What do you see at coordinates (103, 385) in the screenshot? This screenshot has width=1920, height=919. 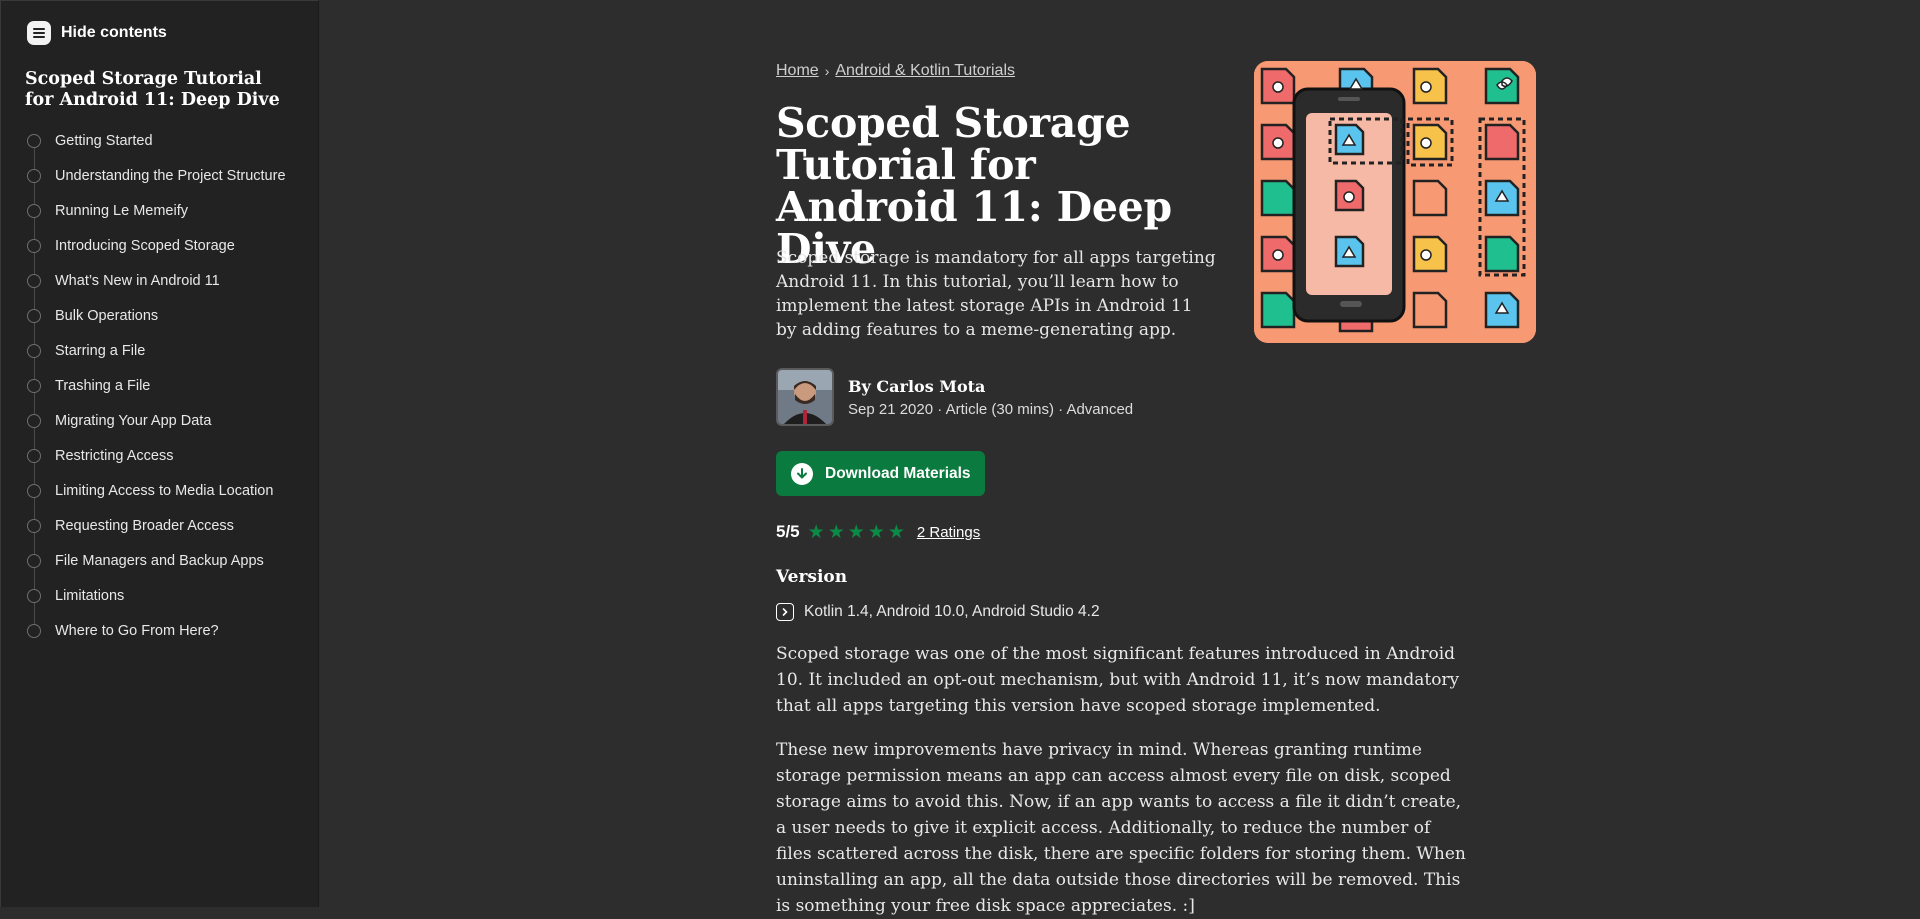 I see `toc-item-label: Trashing a File` at bounding box center [103, 385].